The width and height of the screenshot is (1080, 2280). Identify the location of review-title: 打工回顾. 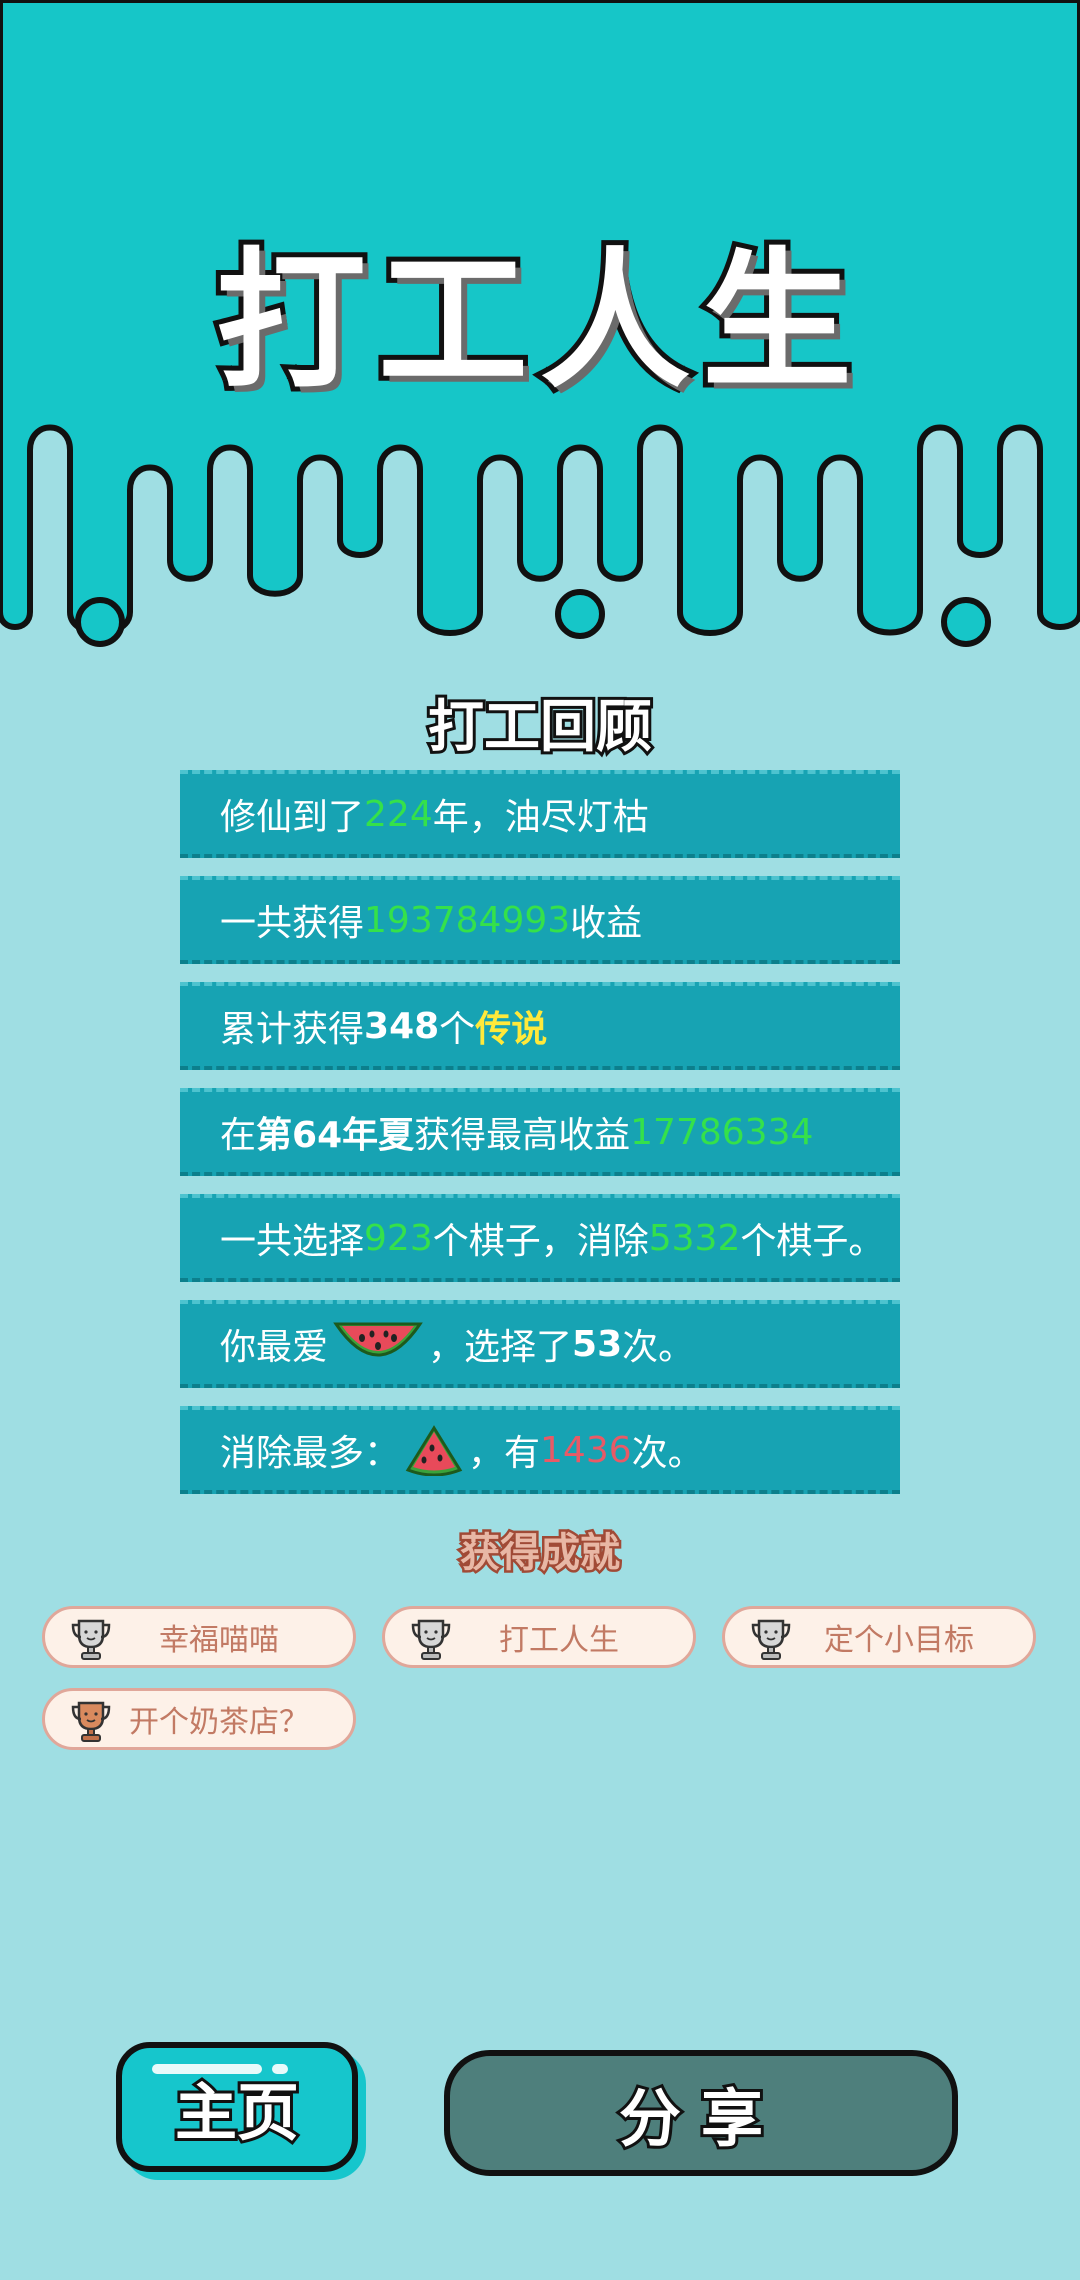
(540, 727).